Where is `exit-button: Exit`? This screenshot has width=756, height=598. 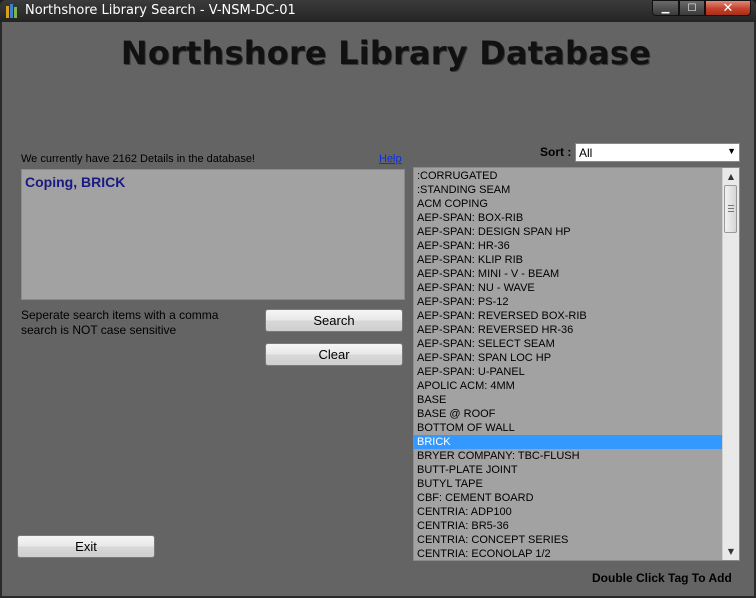
exit-button: Exit is located at coordinates (86, 546).